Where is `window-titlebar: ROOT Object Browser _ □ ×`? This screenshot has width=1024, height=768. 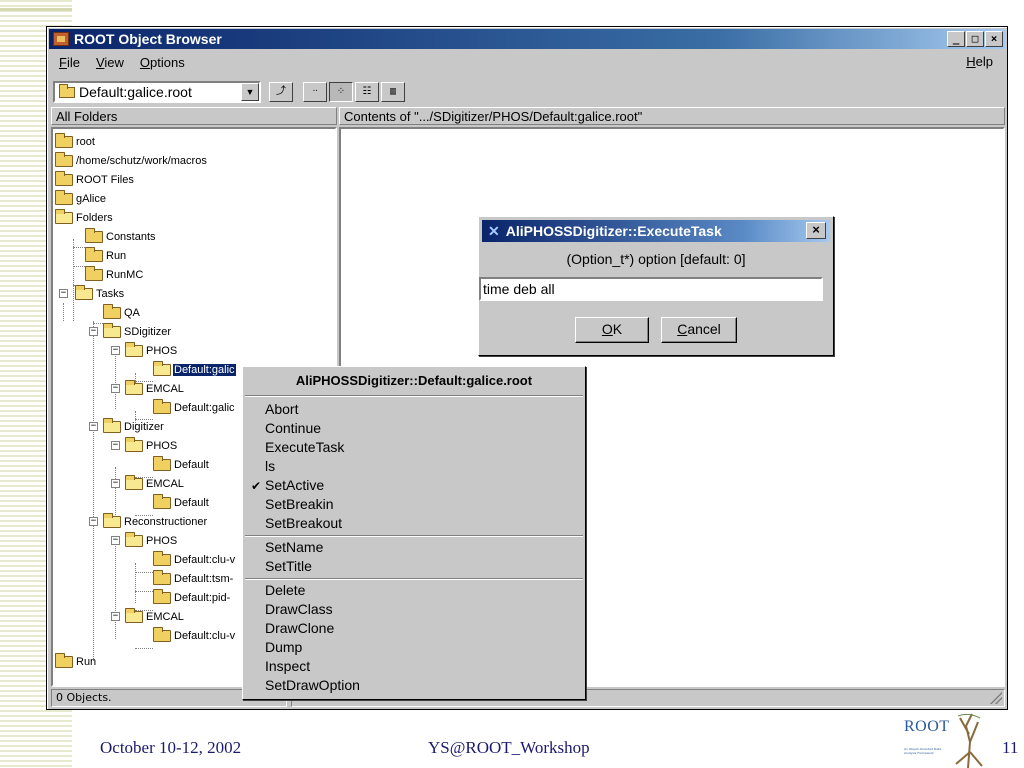
window-titlebar: ROOT Object Browser _ □ × is located at coordinates (527, 39).